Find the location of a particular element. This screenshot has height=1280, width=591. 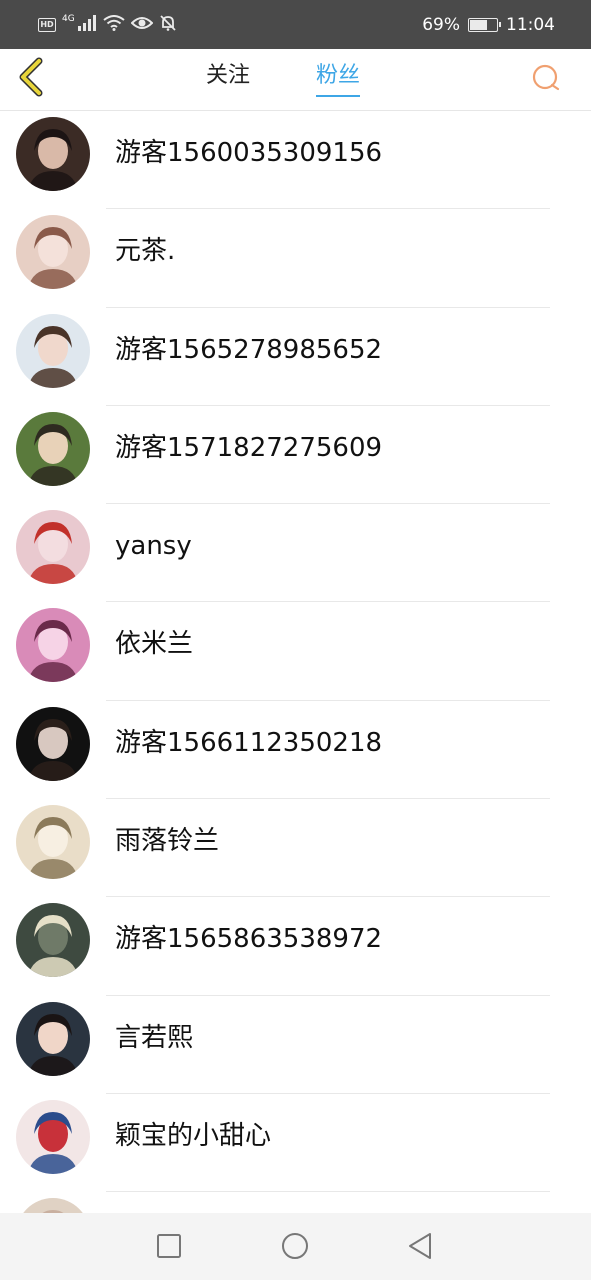

fan-name: 雨落铃兰 is located at coordinates (167, 841).